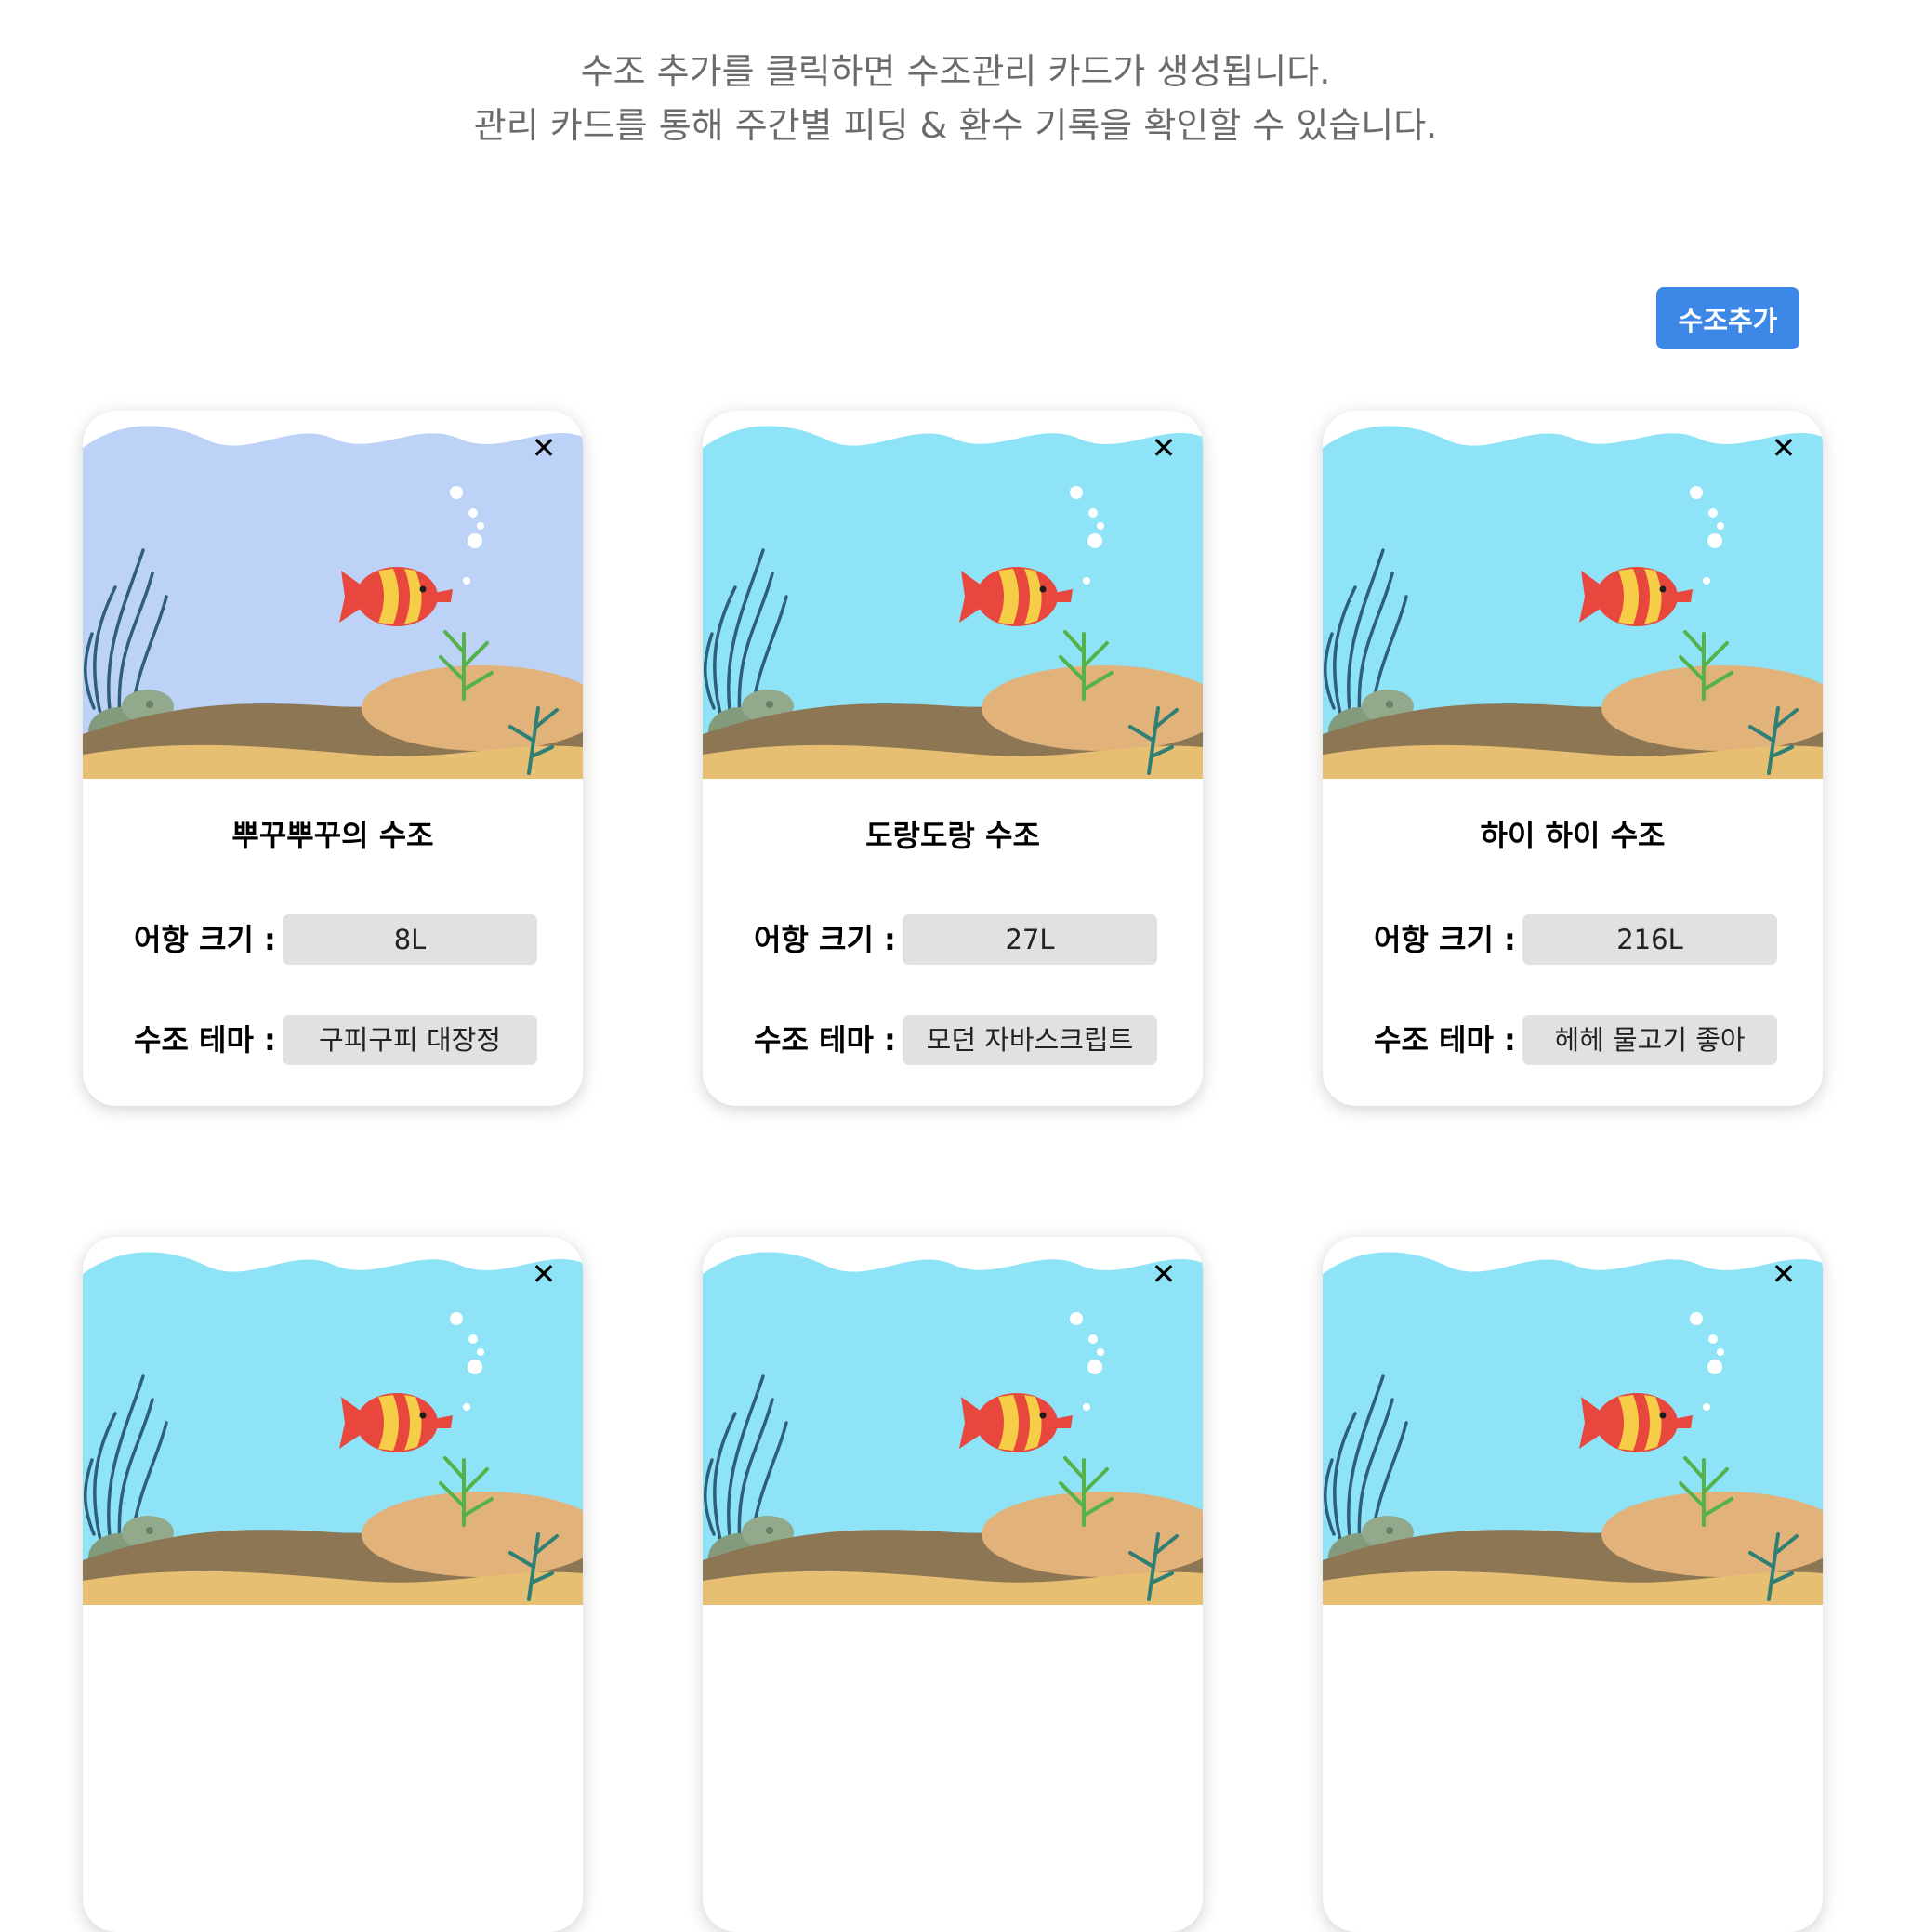 The width and height of the screenshot is (1911, 1932). Describe the element at coordinates (333, 835) in the screenshot. I see `card-title: 뿌꾸뿌꾸의 수조` at that location.